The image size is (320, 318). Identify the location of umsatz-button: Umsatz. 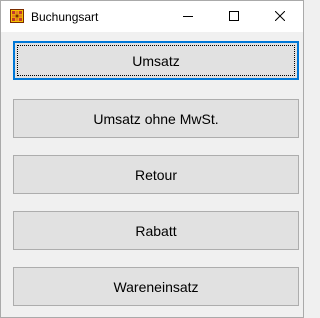
(156, 60).